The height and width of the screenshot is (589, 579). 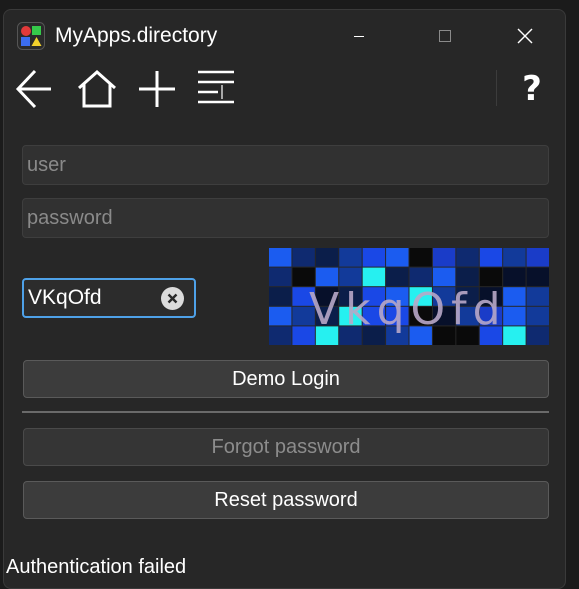 I want to click on status-message: Authentication failed, so click(x=96, y=567).